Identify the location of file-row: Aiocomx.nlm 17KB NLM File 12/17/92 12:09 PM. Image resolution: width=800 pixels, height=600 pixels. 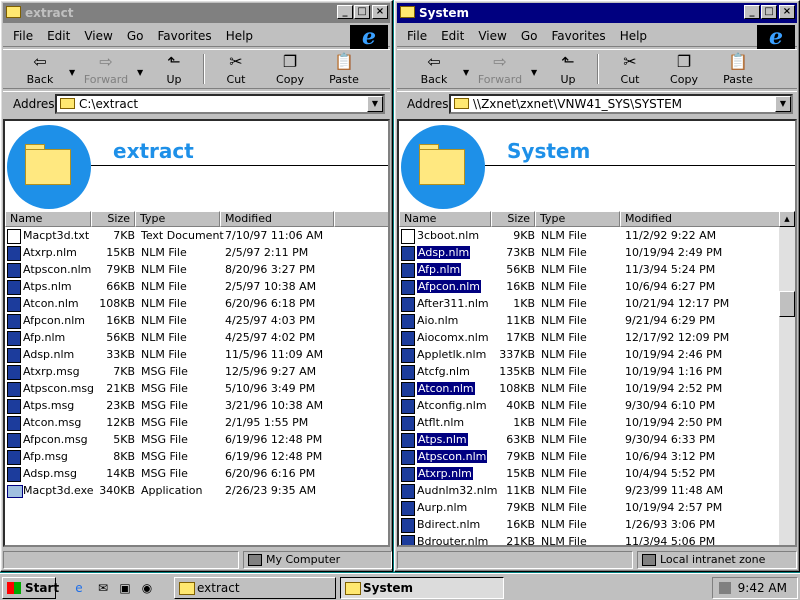
(589, 337).